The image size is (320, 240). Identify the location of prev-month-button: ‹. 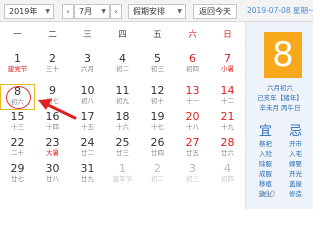
(68, 11).